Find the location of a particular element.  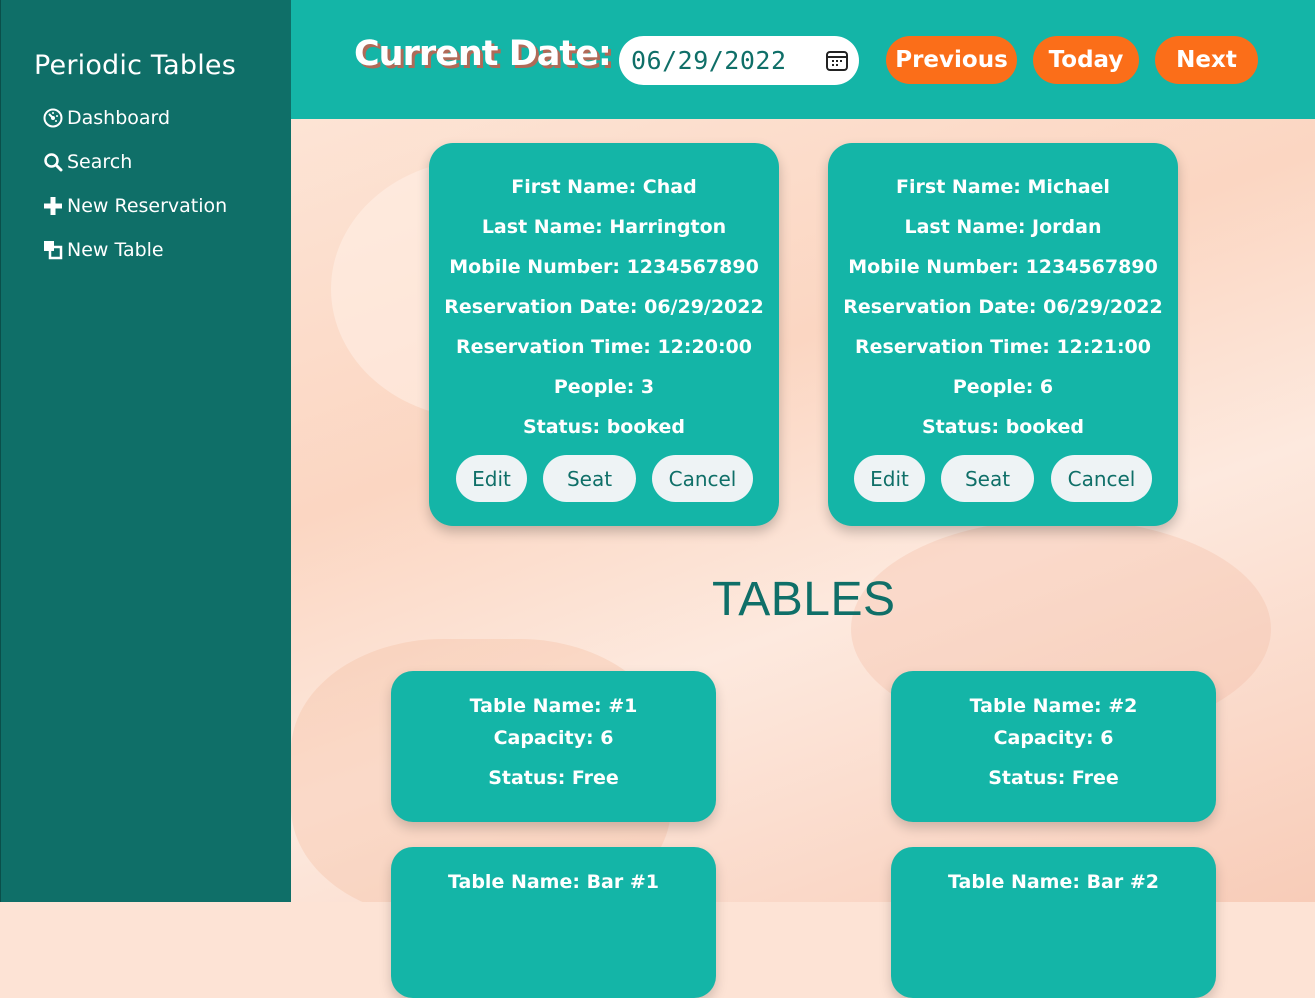

reservation-time: Reservation Time: 12:21:00 is located at coordinates (1003, 347).